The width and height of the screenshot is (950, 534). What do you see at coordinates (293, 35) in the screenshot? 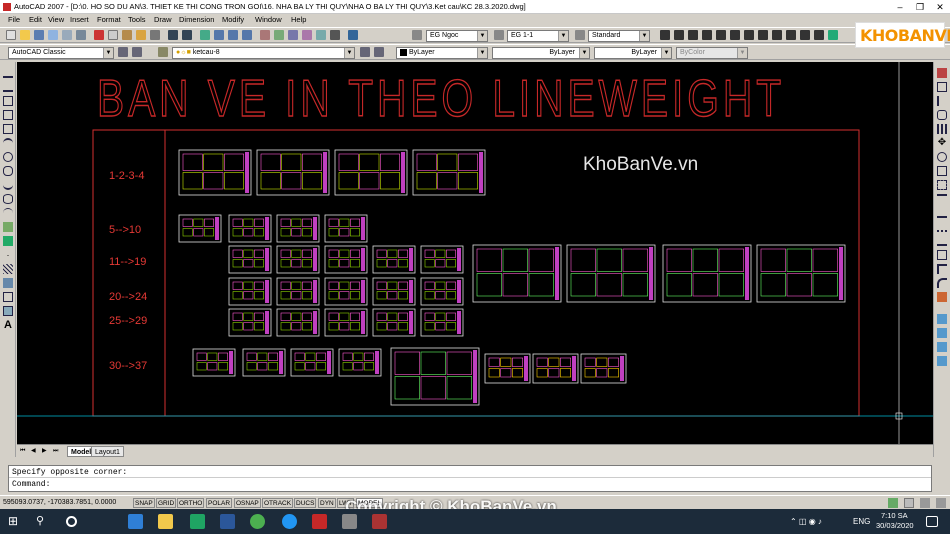
I see `tool-palettes-icon` at bounding box center [293, 35].